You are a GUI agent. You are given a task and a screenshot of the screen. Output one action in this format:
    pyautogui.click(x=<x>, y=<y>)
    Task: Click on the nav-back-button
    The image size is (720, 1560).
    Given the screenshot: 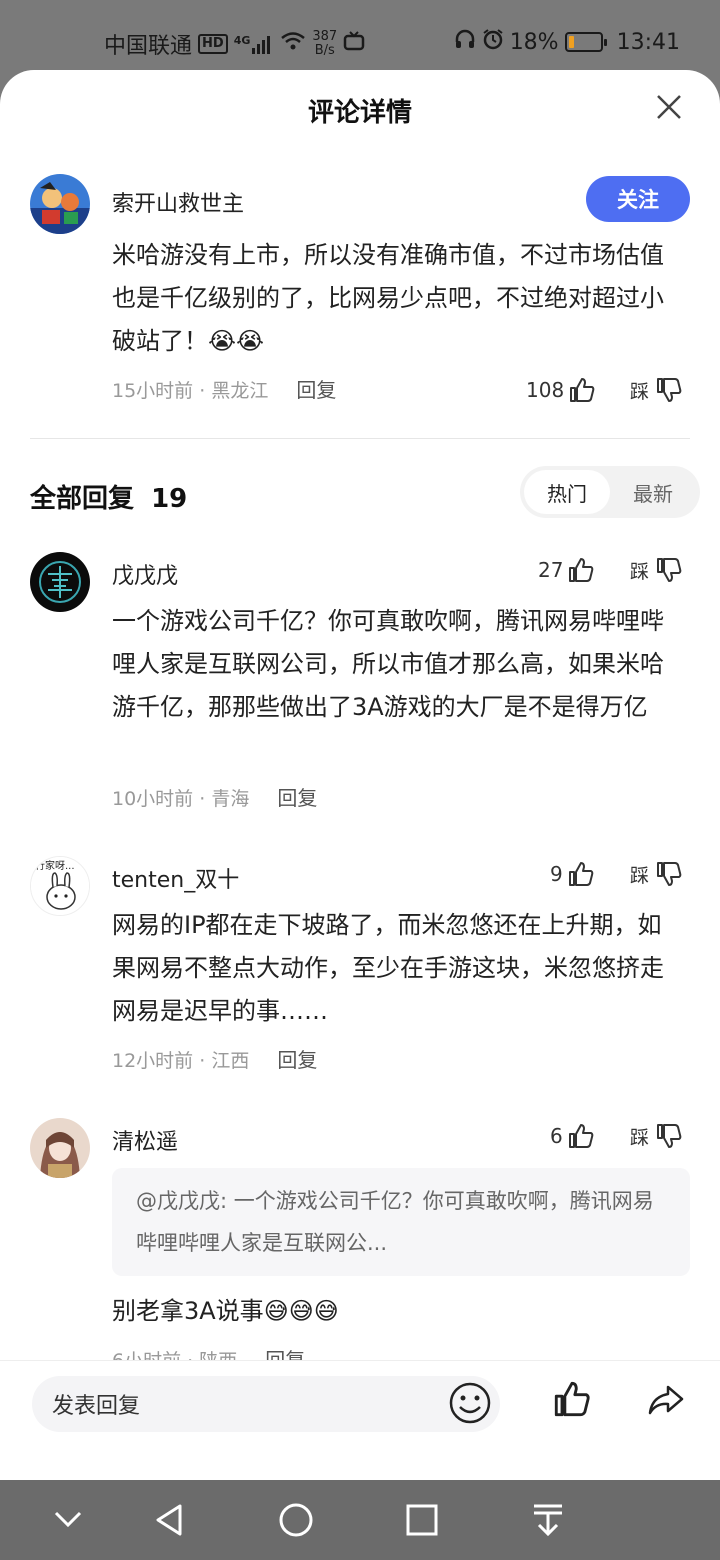 What is the action you would take?
    pyautogui.click(x=170, y=1522)
    